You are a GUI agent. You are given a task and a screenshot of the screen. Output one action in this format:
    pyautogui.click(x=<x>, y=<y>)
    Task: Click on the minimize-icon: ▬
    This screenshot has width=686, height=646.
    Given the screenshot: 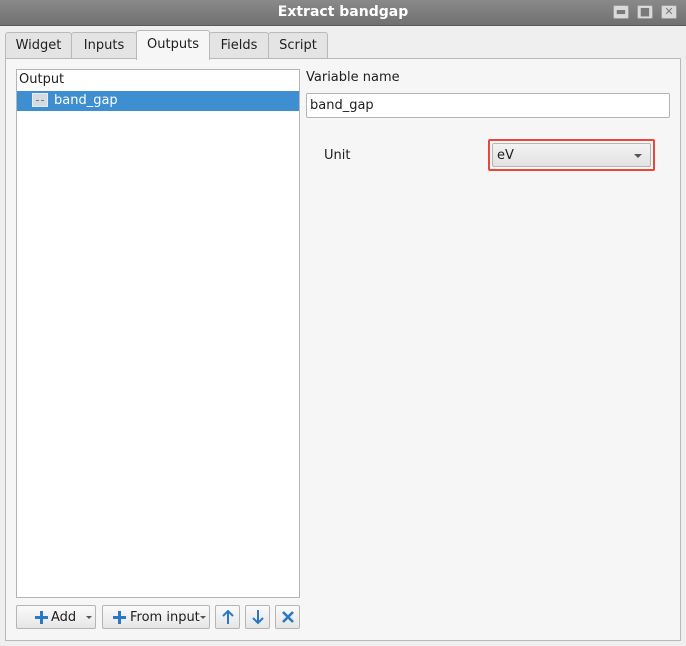 What is the action you would take?
    pyautogui.click(x=621, y=12)
    